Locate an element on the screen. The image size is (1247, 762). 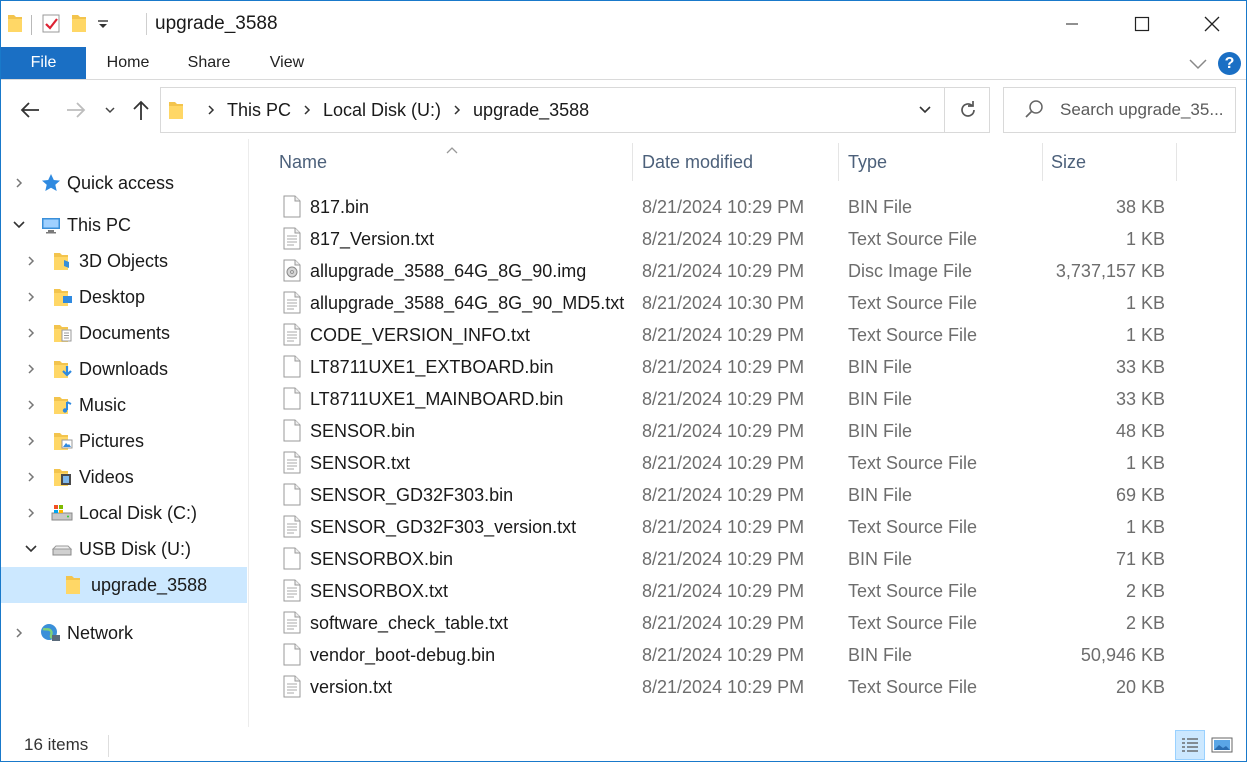
column-header-date-modified: Date modified is located at coordinates (740, 162).